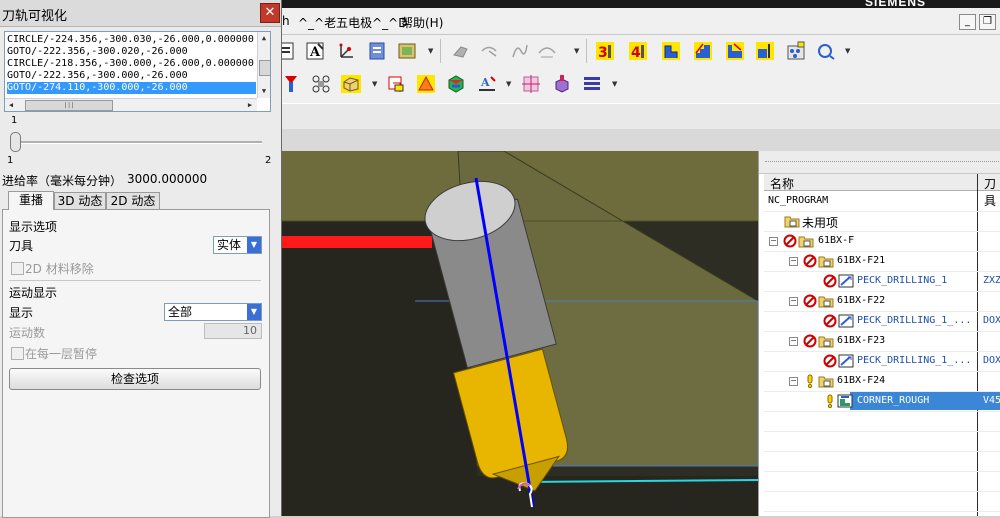 This screenshot has height=518, width=1000. What do you see at coordinates (15, 142) in the screenshot?
I see `speed-slider-thumb` at bounding box center [15, 142].